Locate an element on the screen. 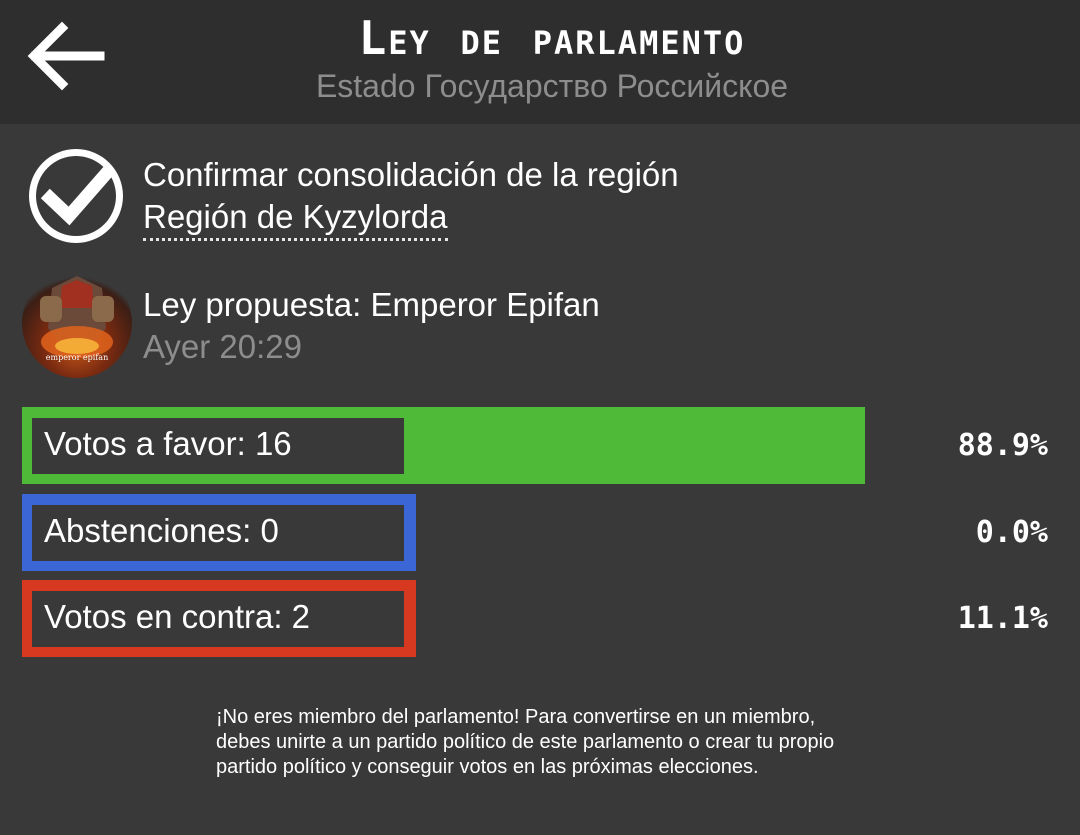 This screenshot has height=835, width=1080. avatar-image: emperor epifan is located at coordinates (77, 319).